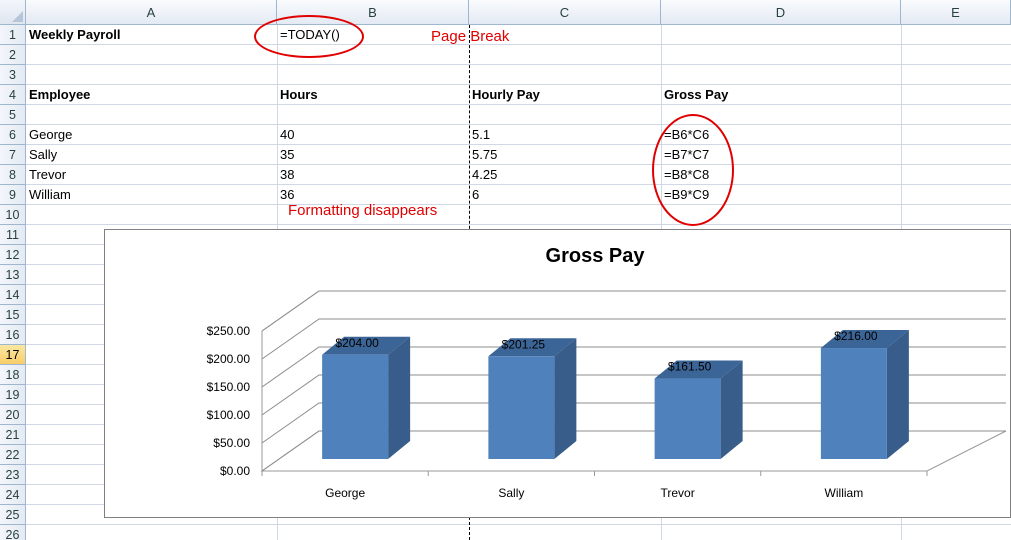 This screenshot has height=540, width=1011. I want to click on row-header-20: 20, so click(13, 415).